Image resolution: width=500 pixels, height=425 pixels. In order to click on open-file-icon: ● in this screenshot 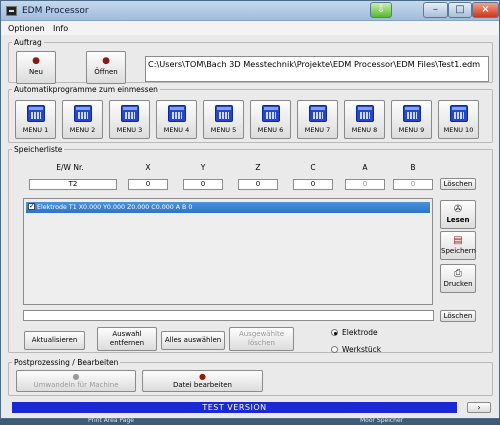, I will do `click(106, 61)`.